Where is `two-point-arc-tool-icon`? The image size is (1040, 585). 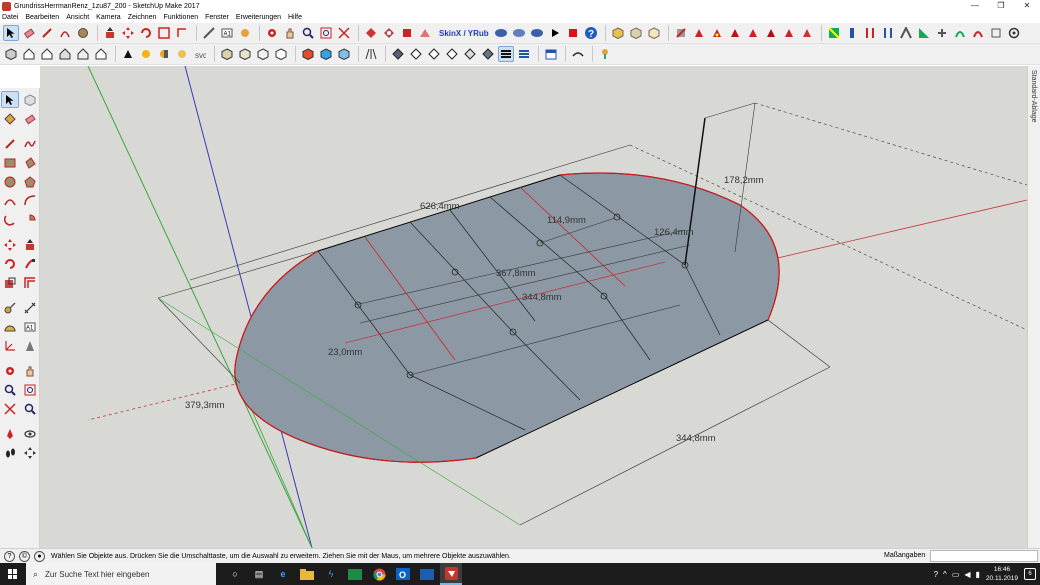 two-point-arc-tool-icon is located at coordinates (30, 200).